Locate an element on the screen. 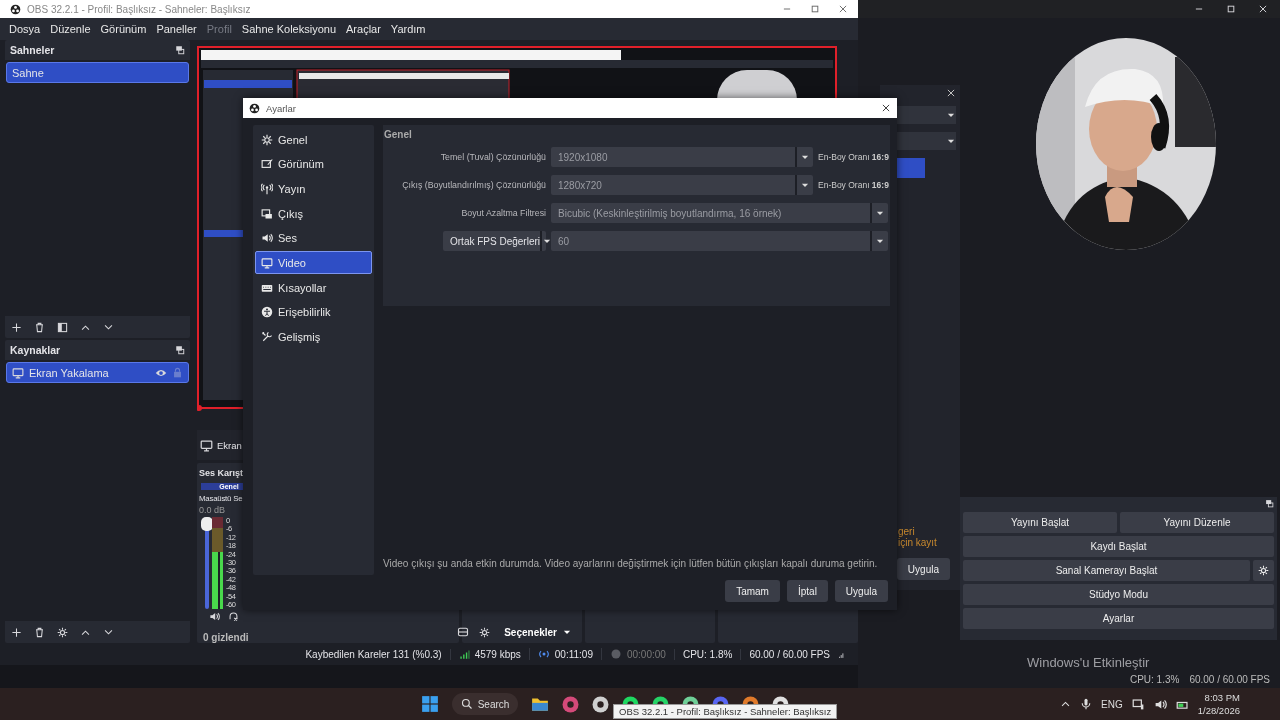 This screenshot has width=1280, height=720. activation-notice: Windows'u Etkinleştir is located at coordinates (1088, 662).